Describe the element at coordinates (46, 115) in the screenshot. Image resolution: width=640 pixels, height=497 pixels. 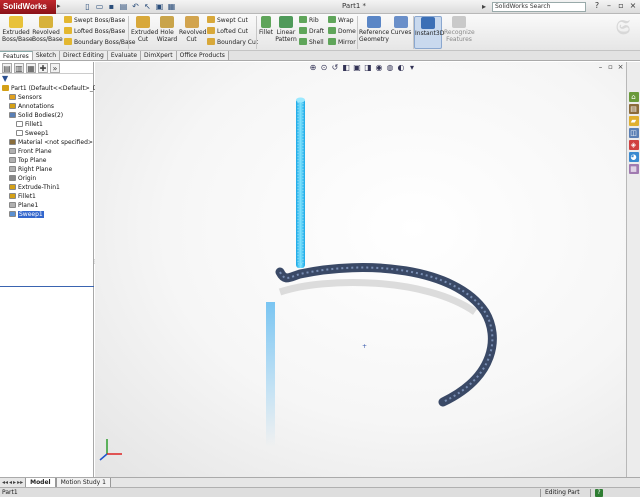
I see `tree-item: Solid Bodies(2)` at that location.